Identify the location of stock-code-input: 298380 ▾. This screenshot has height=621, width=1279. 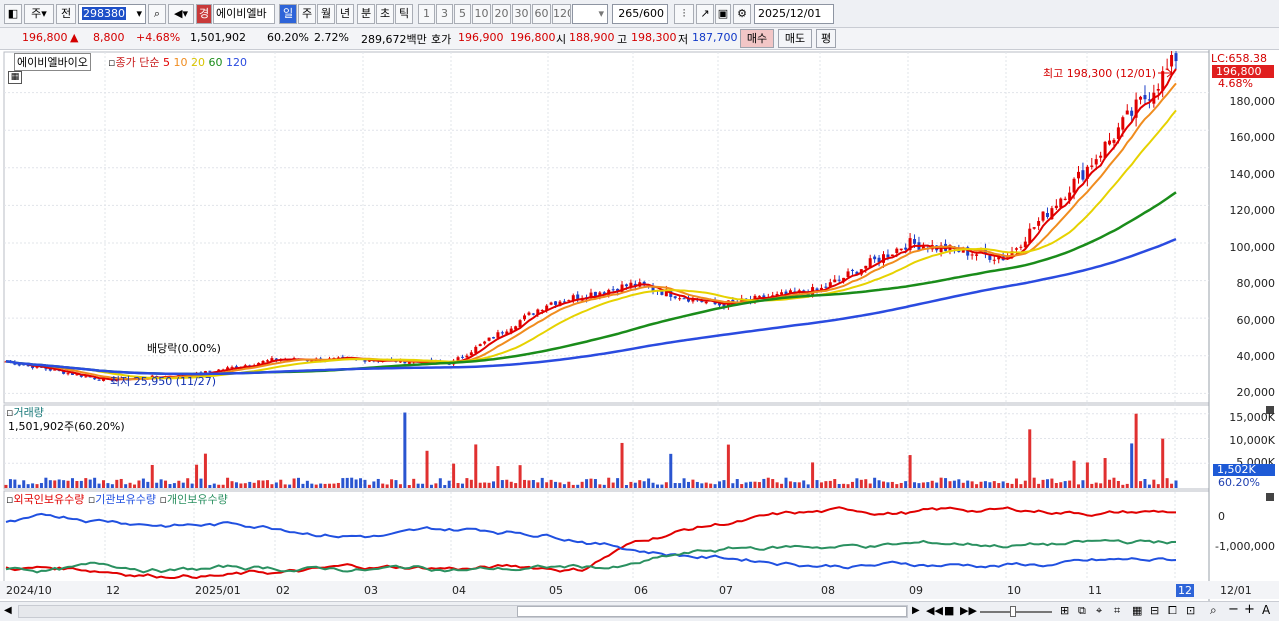
(112, 14).